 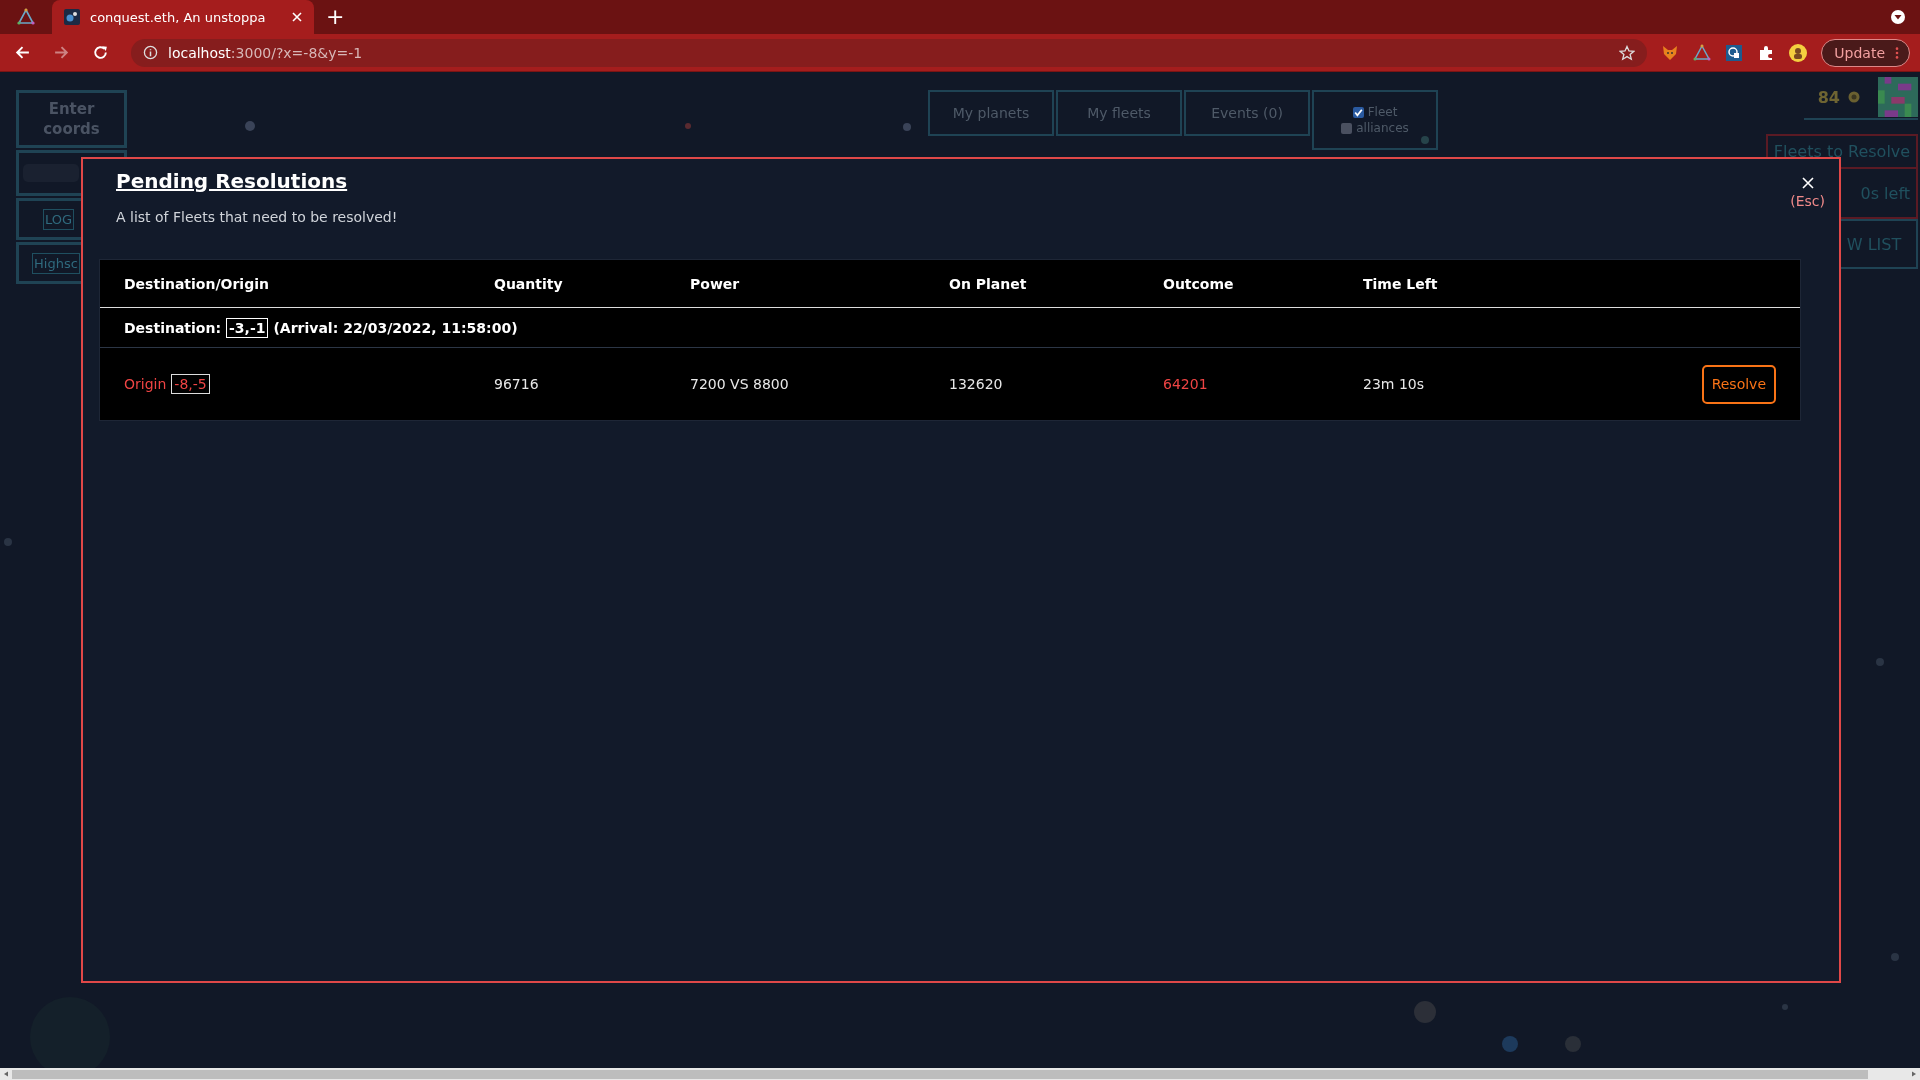 What do you see at coordinates (1627, 52) in the screenshot?
I see `star-icon` at bounding box center [1627, 52].